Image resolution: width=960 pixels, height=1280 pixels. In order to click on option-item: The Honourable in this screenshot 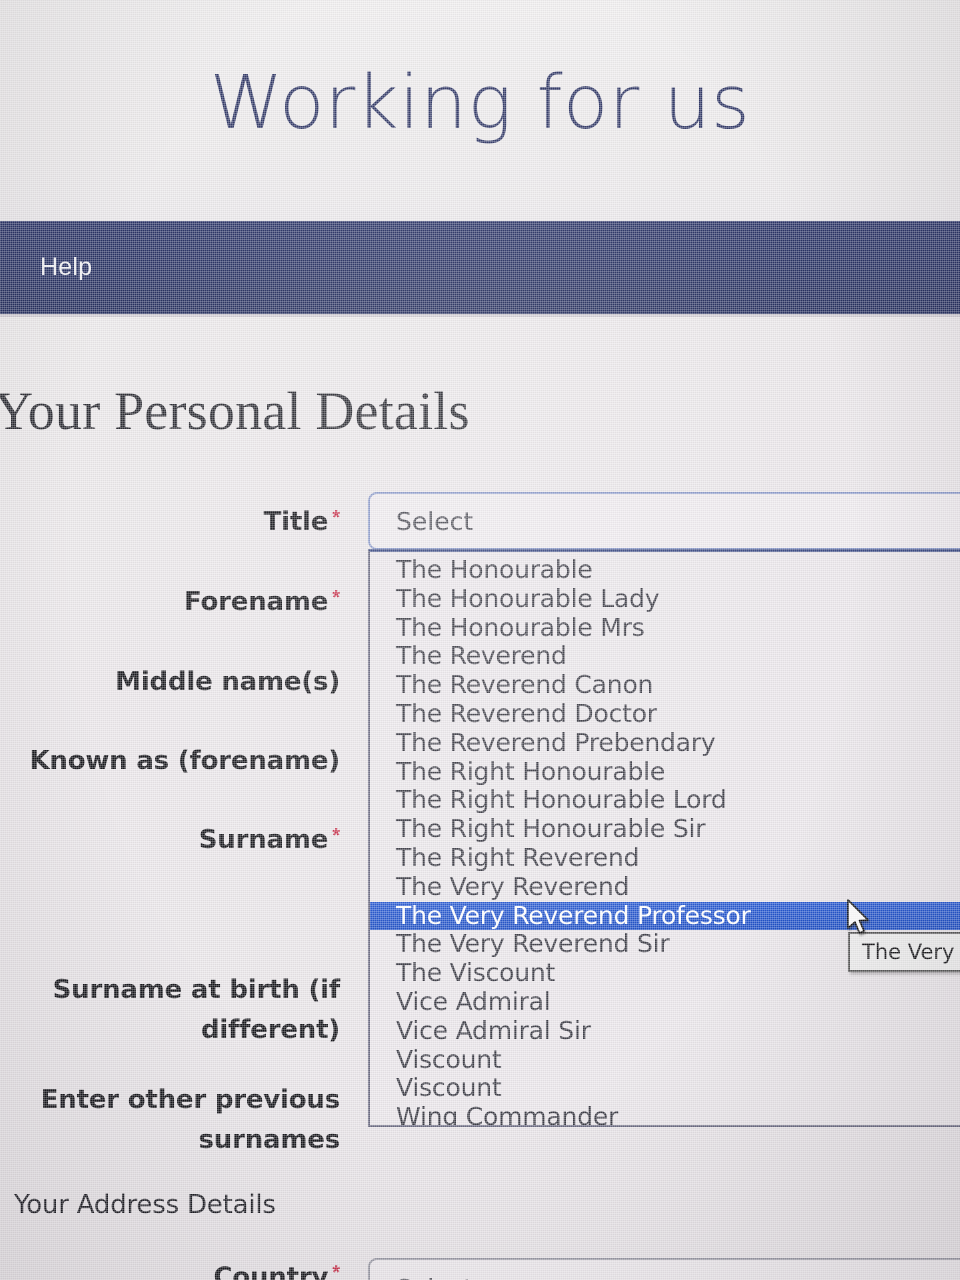, I will do `click(665, 570)`.